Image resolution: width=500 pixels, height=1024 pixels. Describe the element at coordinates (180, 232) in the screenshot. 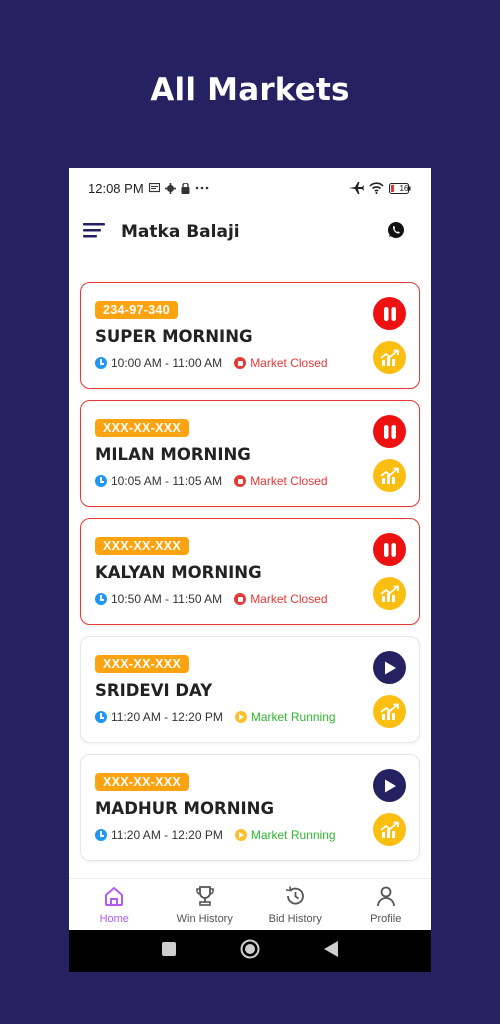

I see `app-title: Matka Balaji` at that location.